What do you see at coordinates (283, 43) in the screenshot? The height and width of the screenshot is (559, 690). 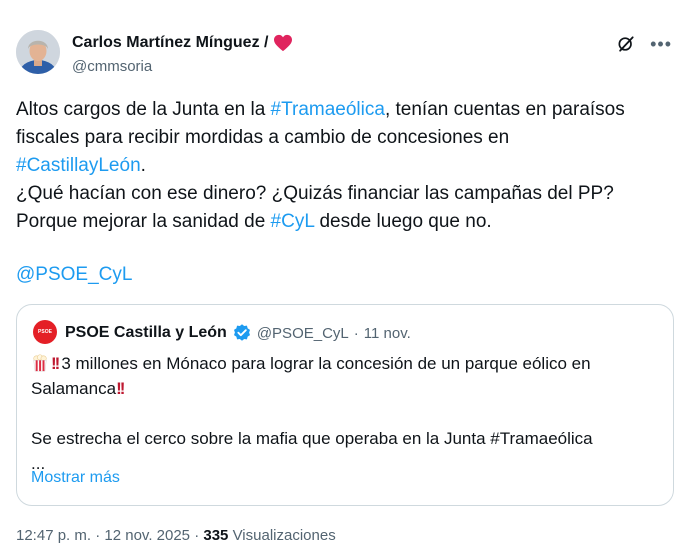 I see `red-heart-icon` at bounding box center [283, 43].